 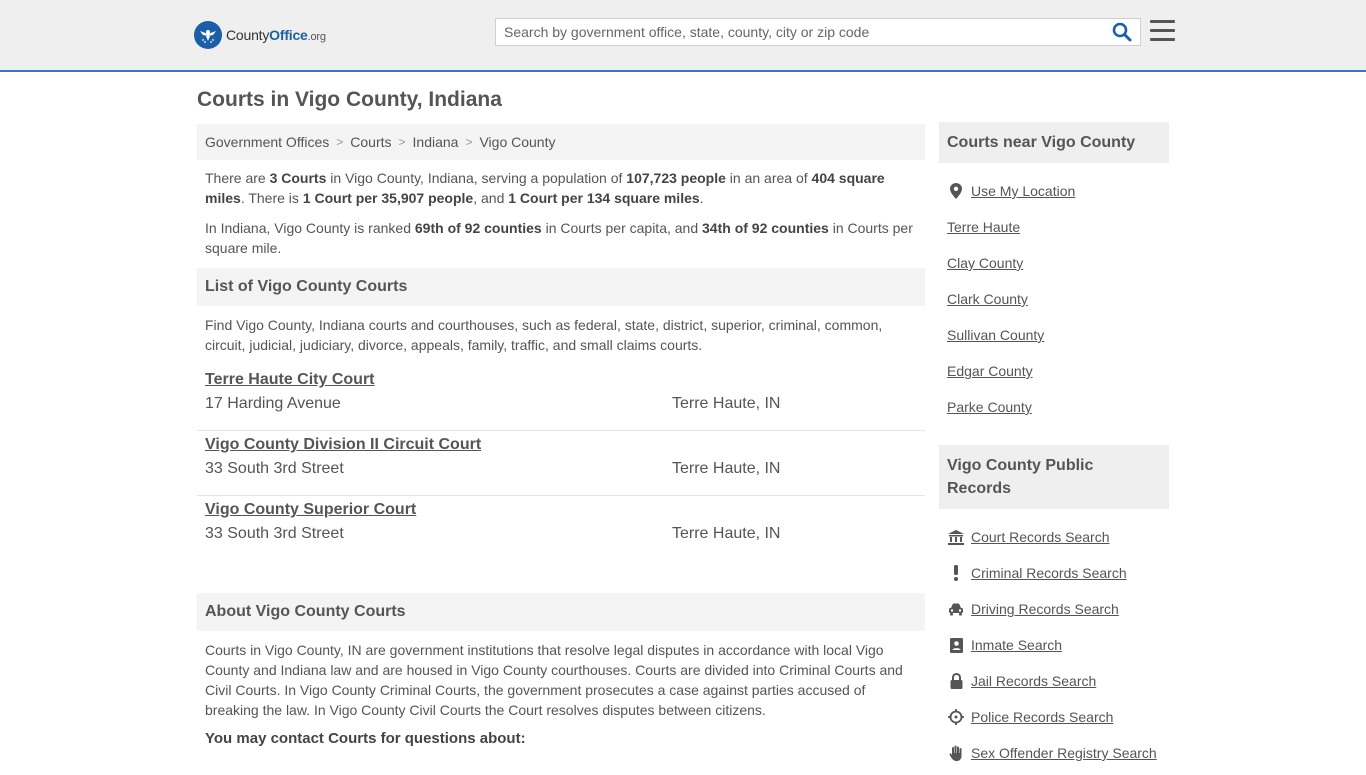 What do you see at coordinates (1023, 191) in the screenshot?
I see `use-my-location-link: Use My Location` at bounding box center [1023, 191].